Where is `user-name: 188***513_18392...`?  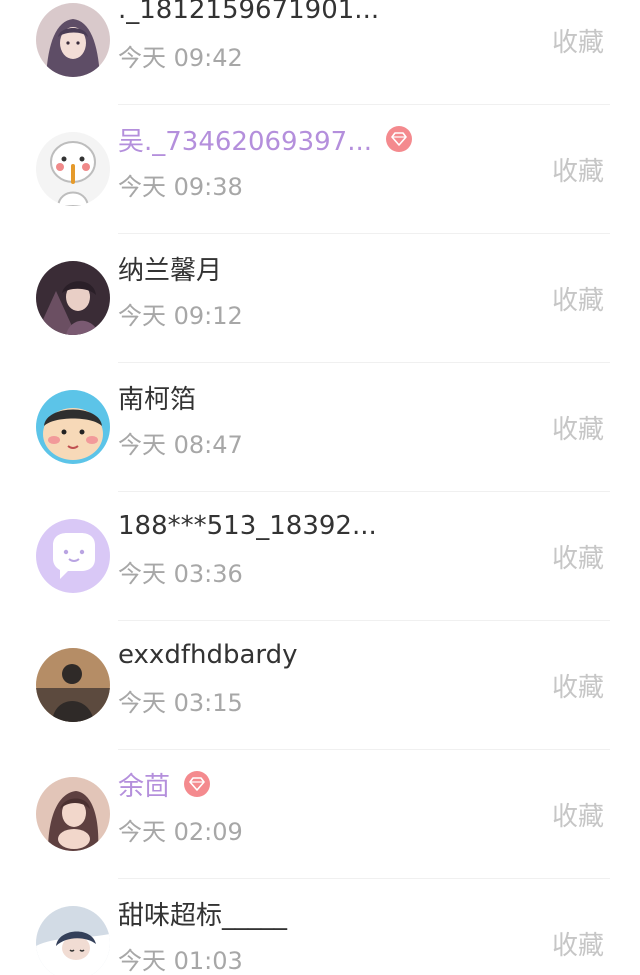 user-name: 188***513_18392... is located at coordinates (247, 526).